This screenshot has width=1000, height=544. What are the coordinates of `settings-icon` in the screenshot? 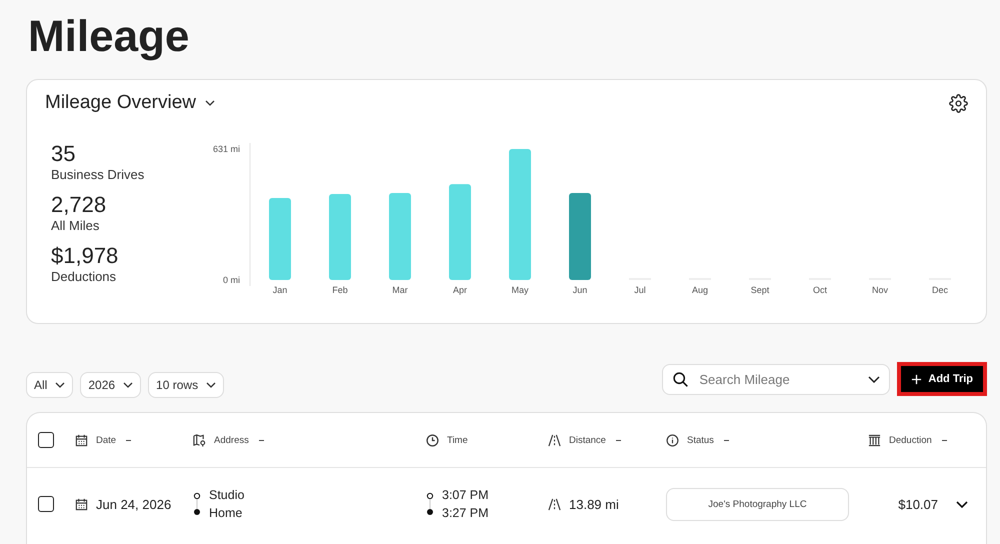 It's located at (958, 103).